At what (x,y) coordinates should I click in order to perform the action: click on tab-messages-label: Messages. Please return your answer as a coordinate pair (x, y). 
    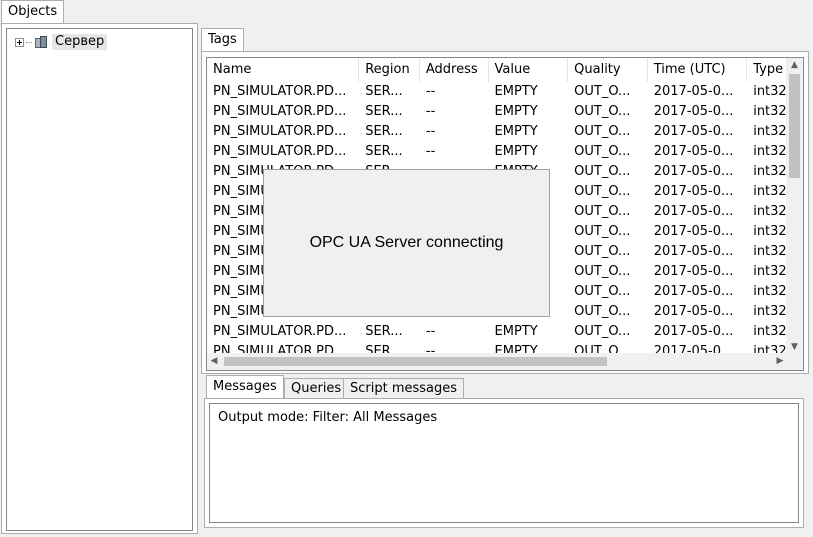
    Looking at the image, I should click on (245, 386).